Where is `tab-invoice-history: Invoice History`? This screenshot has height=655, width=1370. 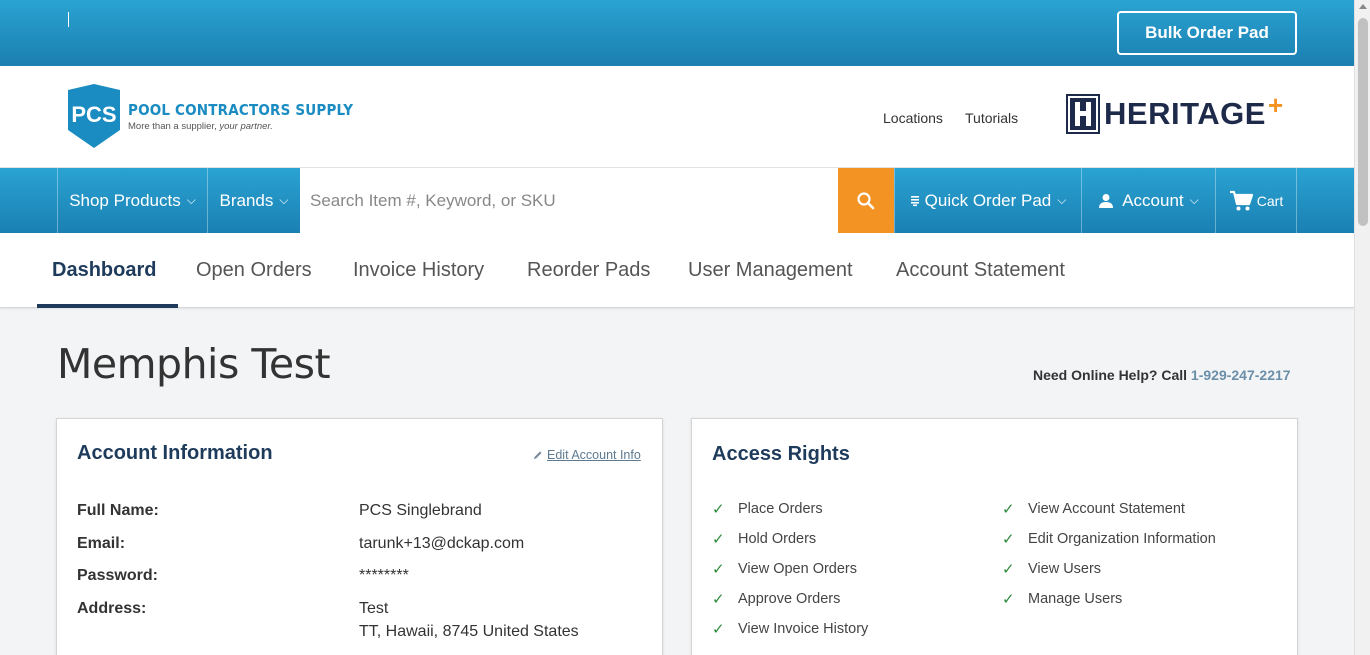 tab-invoice-history: Invoice History is located at coordinates (418, 270).